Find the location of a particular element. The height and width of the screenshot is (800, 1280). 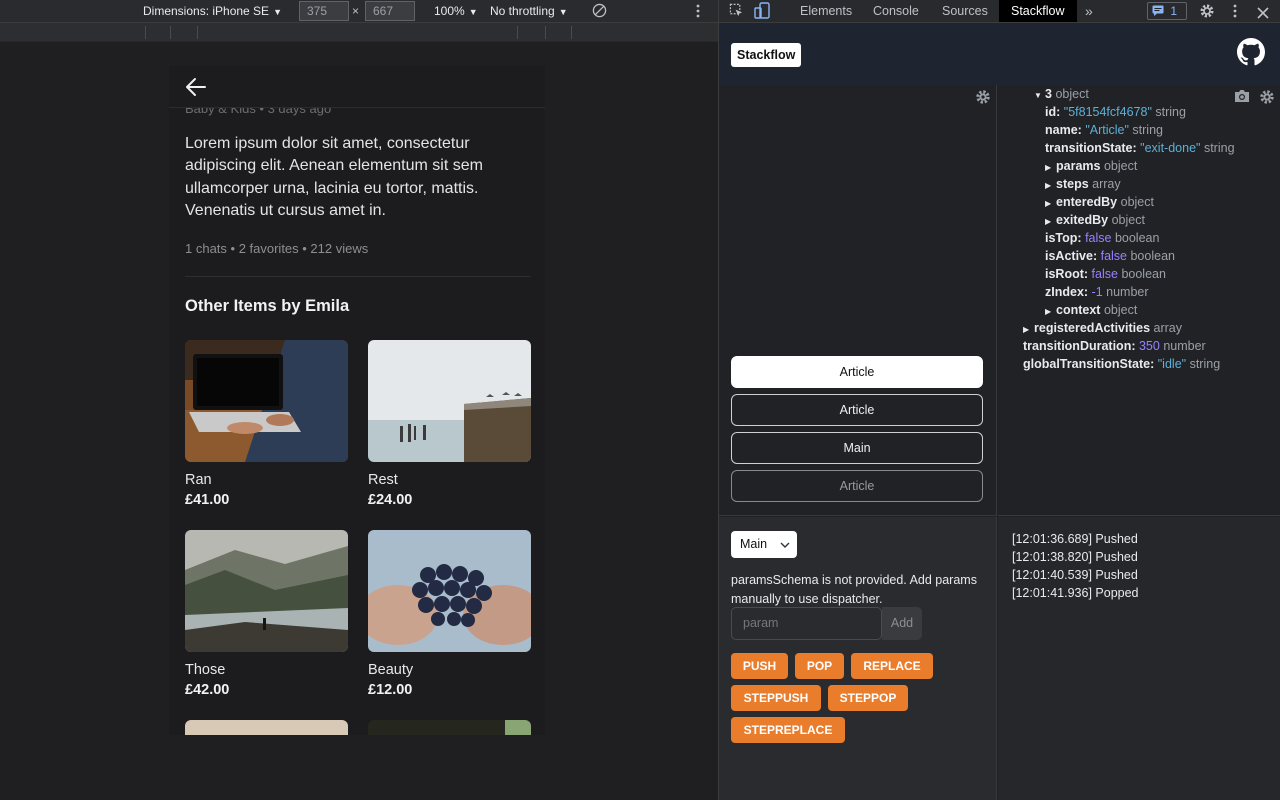

pop-button: POP is located at coordinates (819, 666).